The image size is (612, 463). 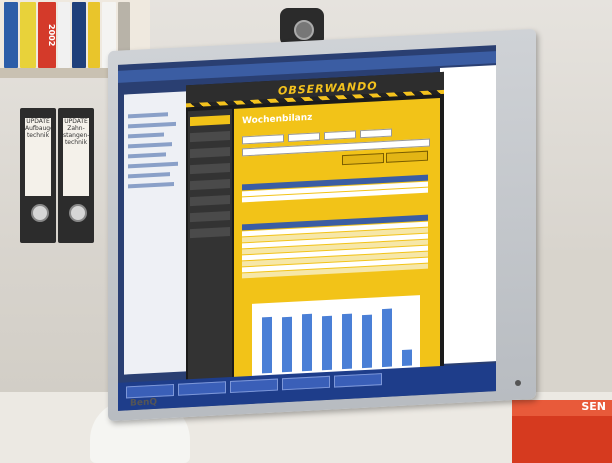 What do you see at coordinates (76, 157) in the screenshot?
I see `binder-label: UPDATE Zahn- stangen- technik` at bounding box center [76, 157].